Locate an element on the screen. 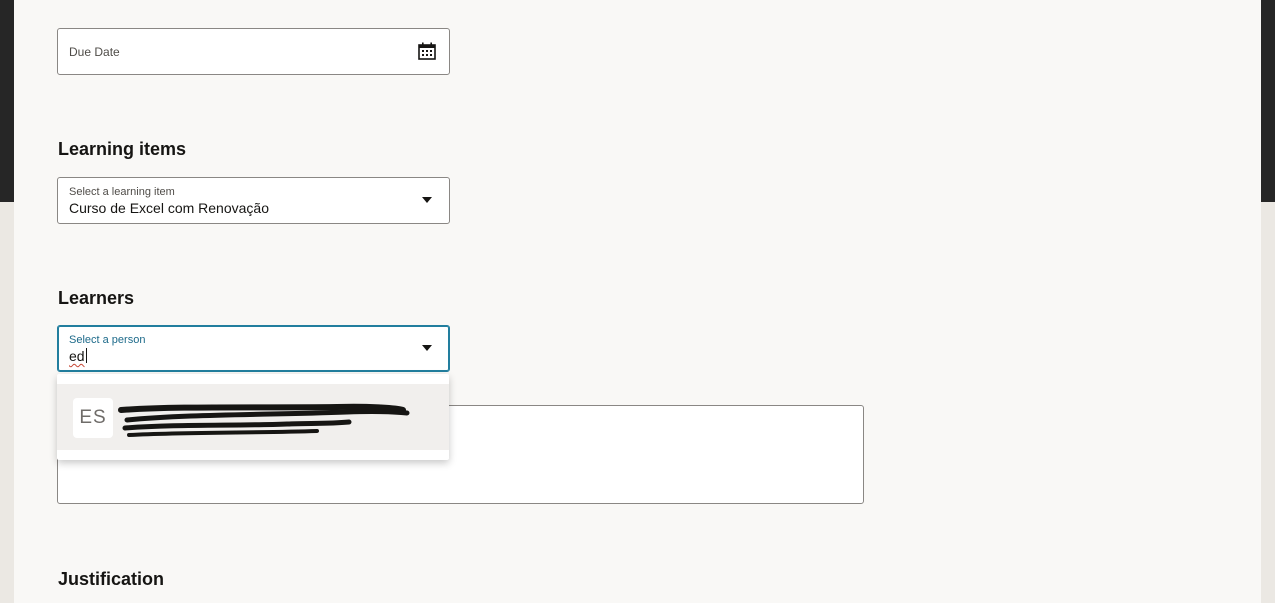 The height and width of the screenshot is (603, 1275). person-select-label: Select a person is located at coordinates (107, 340).